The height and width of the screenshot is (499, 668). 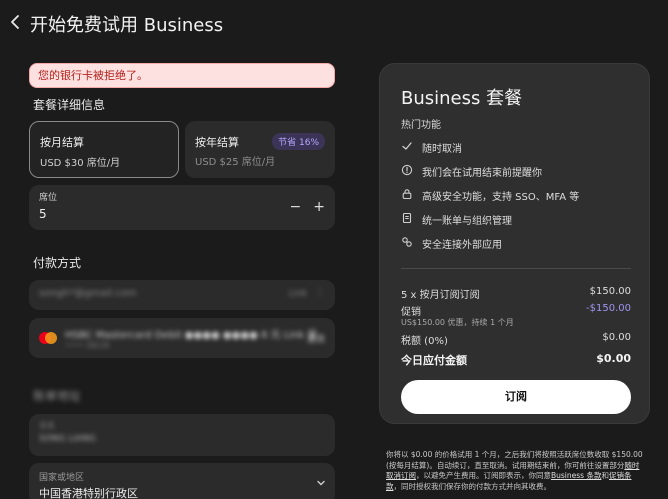 I want to click on document-icon, so click(x=407, y=218).